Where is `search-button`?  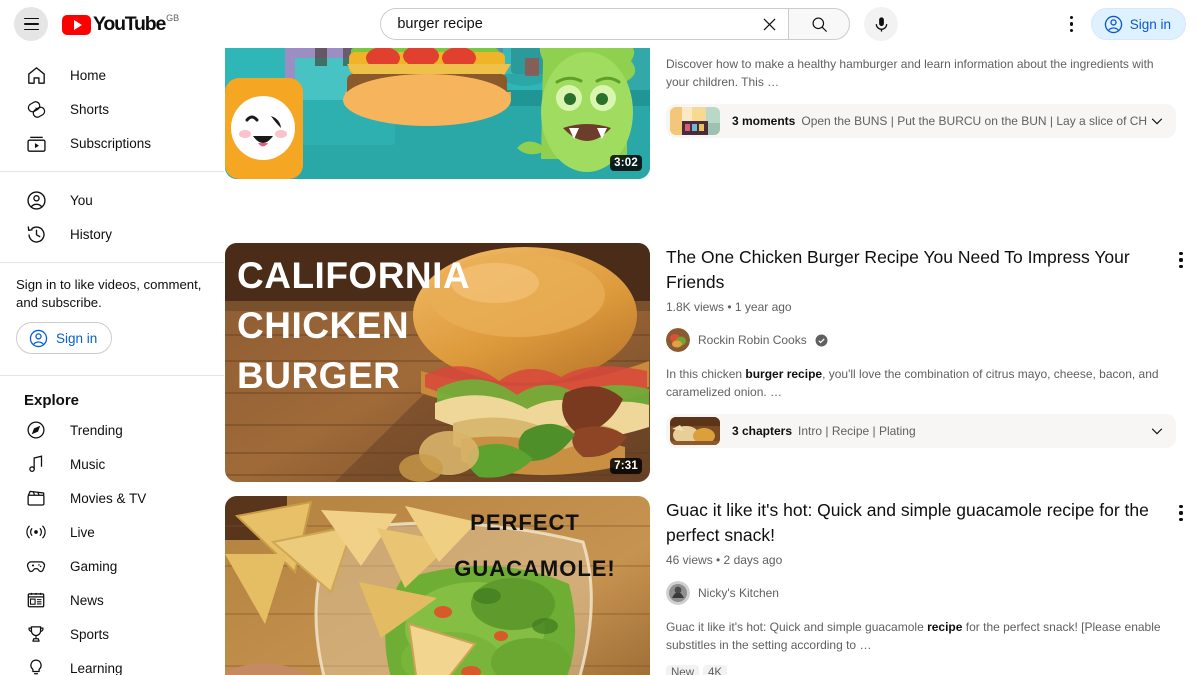 search-button is located at coordinates (819, 24).